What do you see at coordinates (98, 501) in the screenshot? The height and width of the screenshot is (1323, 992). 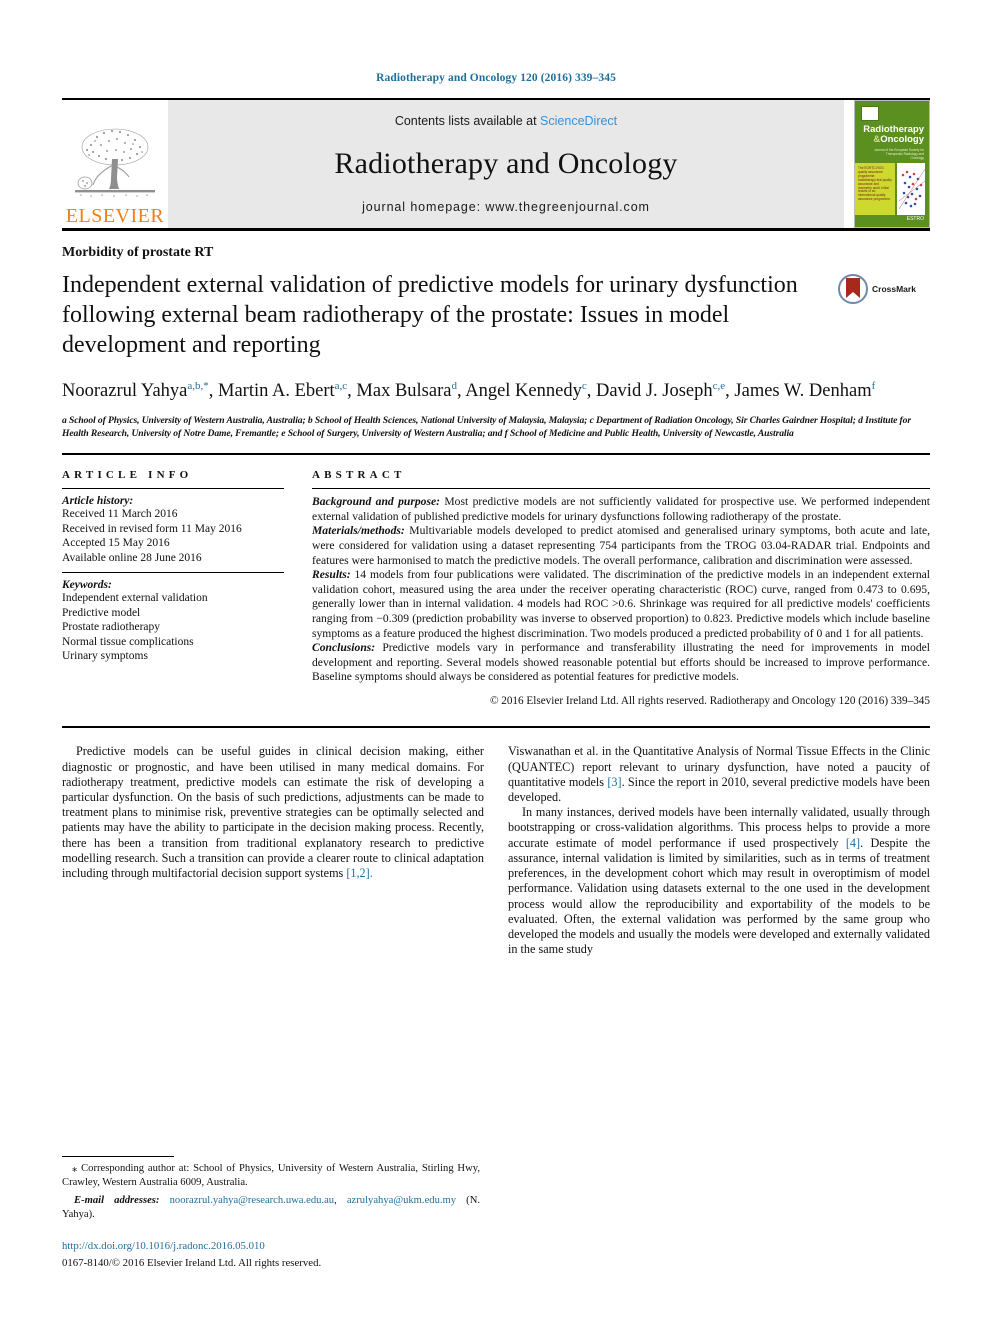 I see `article-history-label: Article history:` at bounding box center [98, 501].